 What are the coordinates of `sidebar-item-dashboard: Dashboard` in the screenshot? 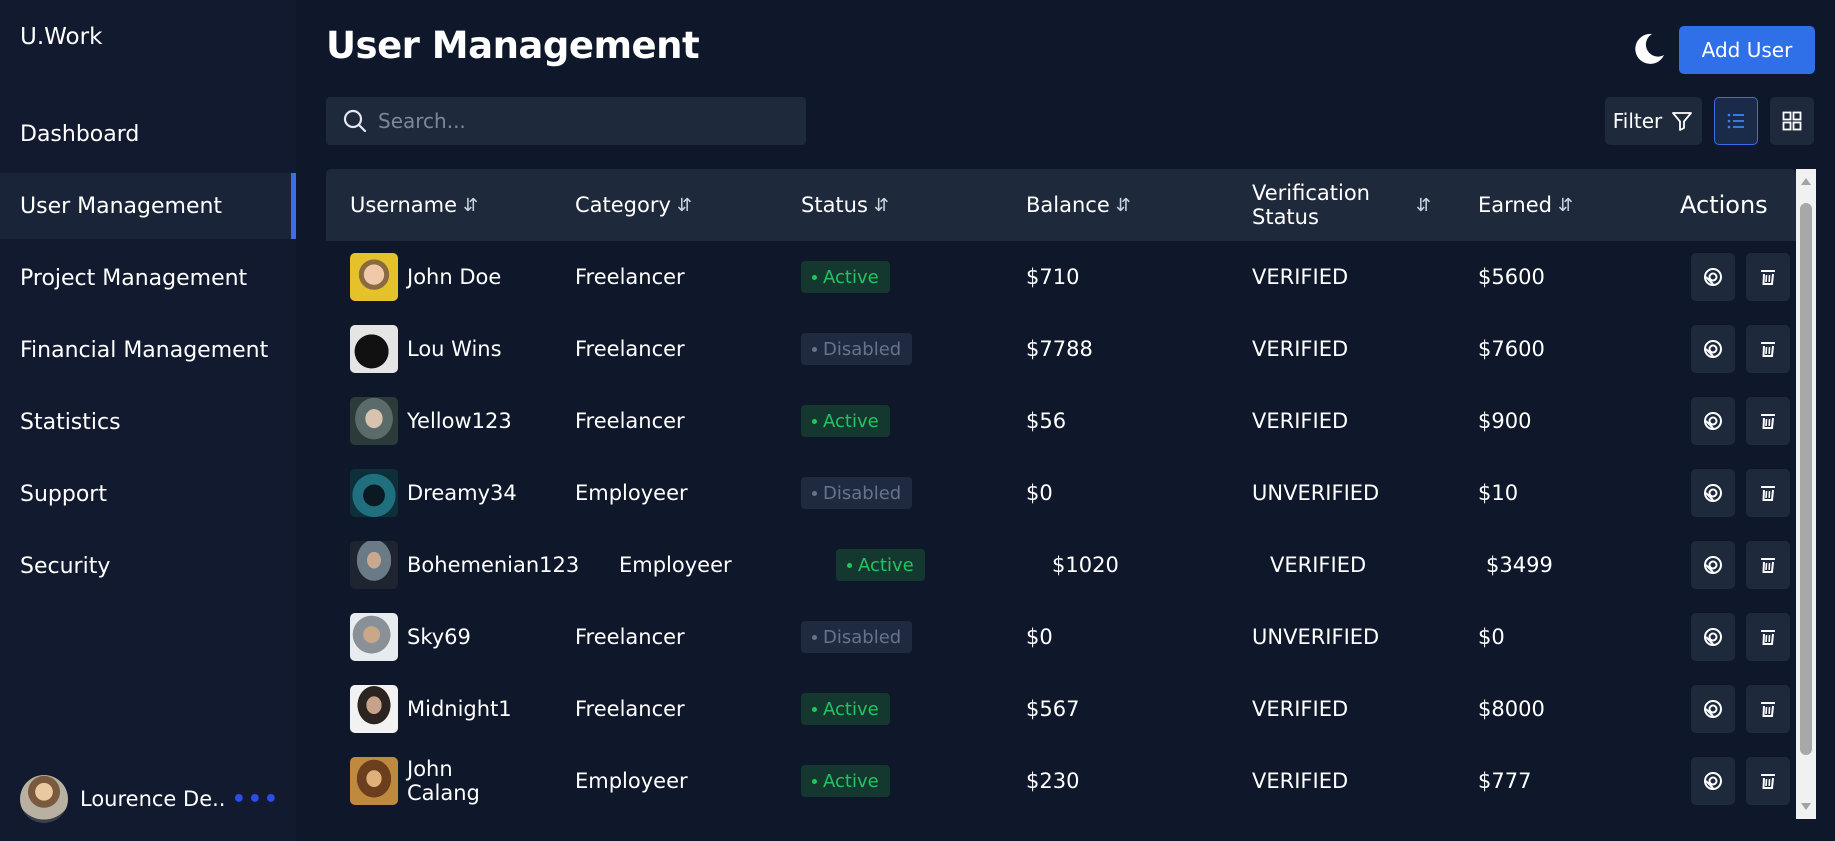 It's located at (148, 134).